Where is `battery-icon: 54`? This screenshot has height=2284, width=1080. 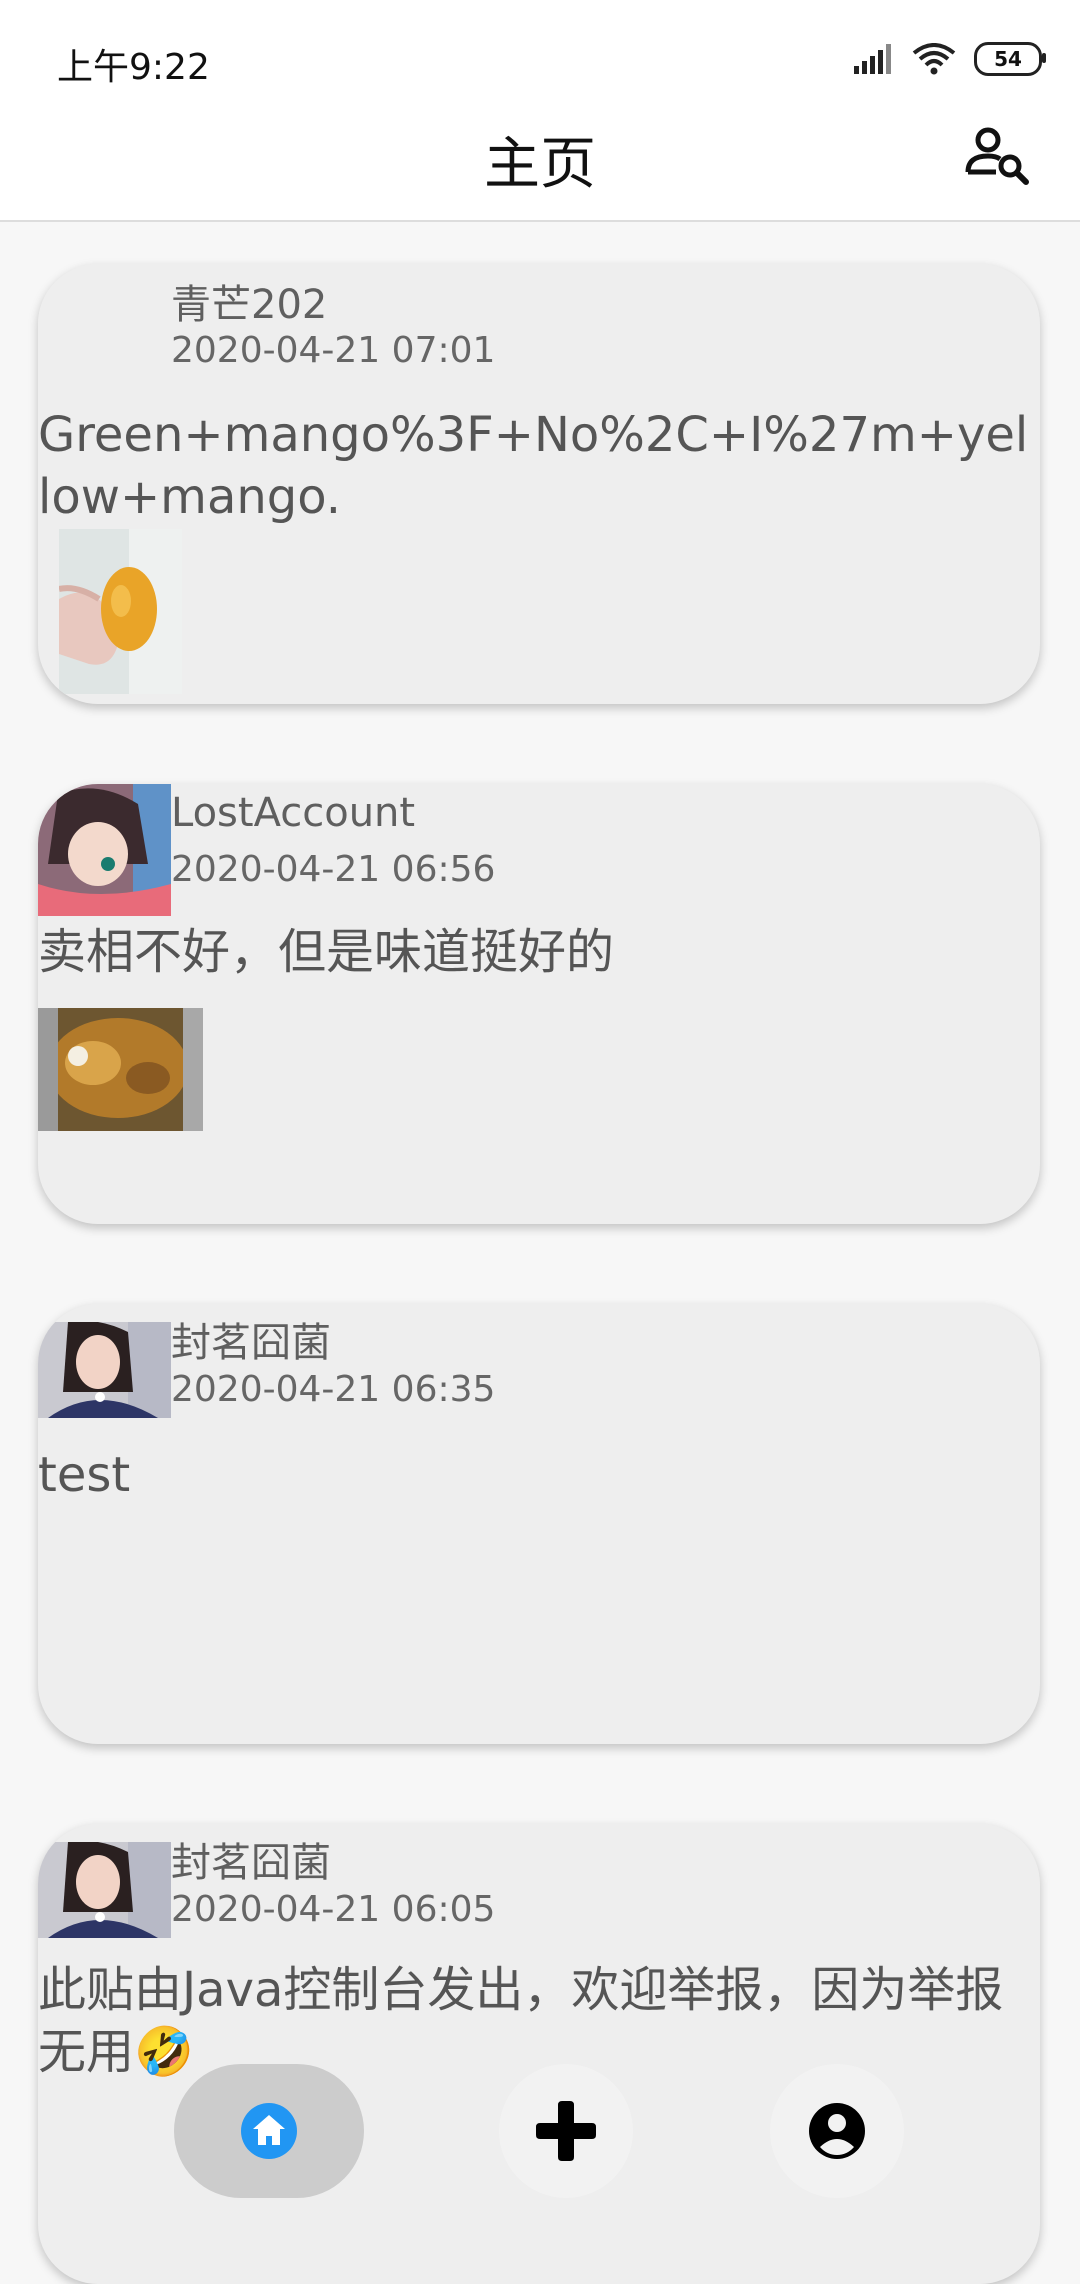
battery-icon: 54 is located at coordinates (1010, 59).